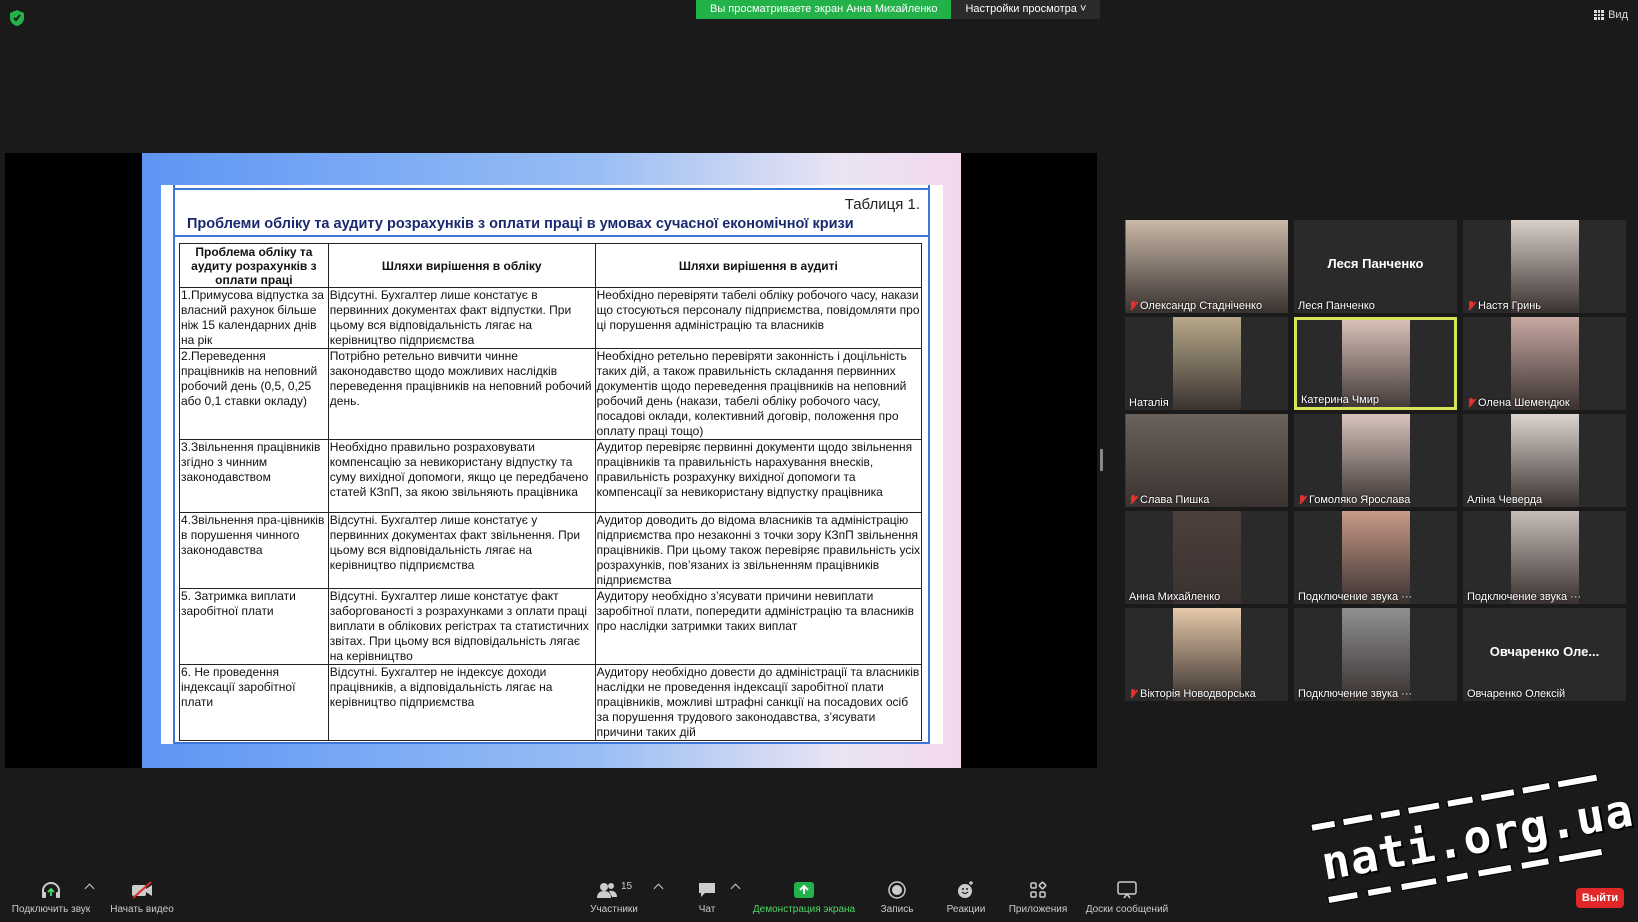 Image resolution: width=1638 pixels, height=922 pixels. I want to click on participant-display-name: Леся Панченко, so click(1375, 263).